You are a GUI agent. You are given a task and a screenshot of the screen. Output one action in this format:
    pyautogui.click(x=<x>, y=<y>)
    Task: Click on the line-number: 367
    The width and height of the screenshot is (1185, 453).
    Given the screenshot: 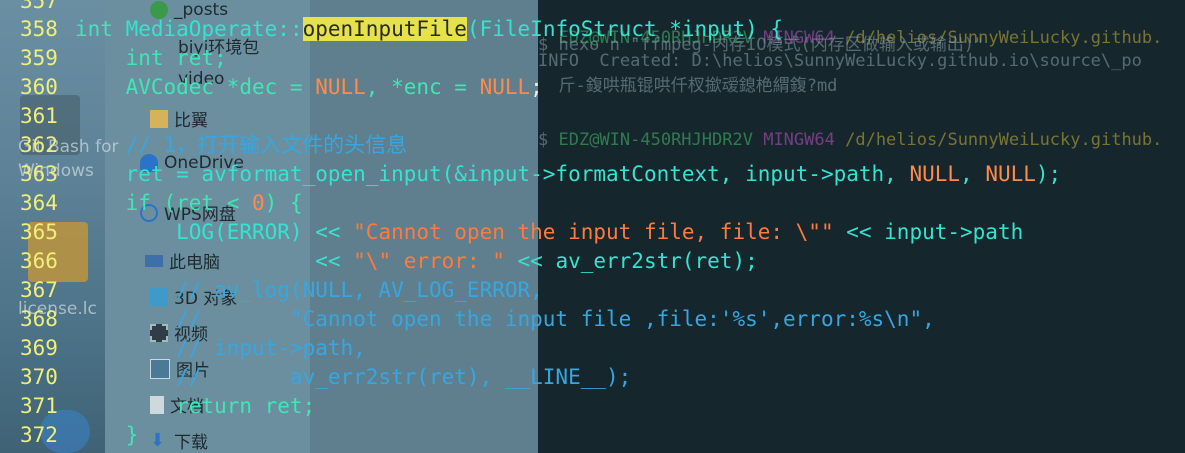 What is the action you would take?
    pyautogui.click(x=39, y=290)
    